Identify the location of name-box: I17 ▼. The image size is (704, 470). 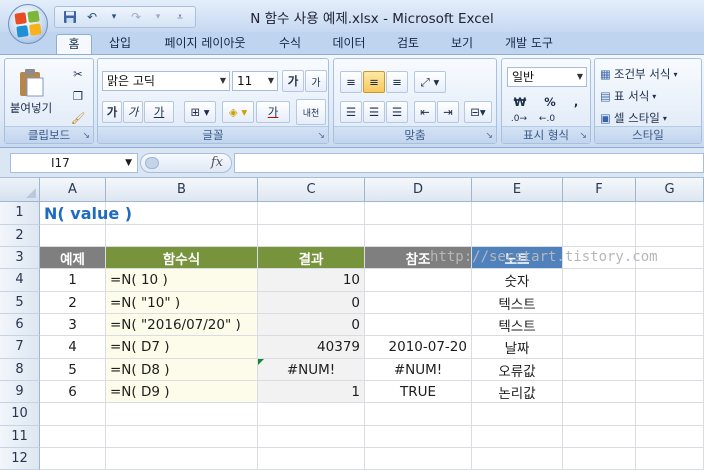
(74, 163).